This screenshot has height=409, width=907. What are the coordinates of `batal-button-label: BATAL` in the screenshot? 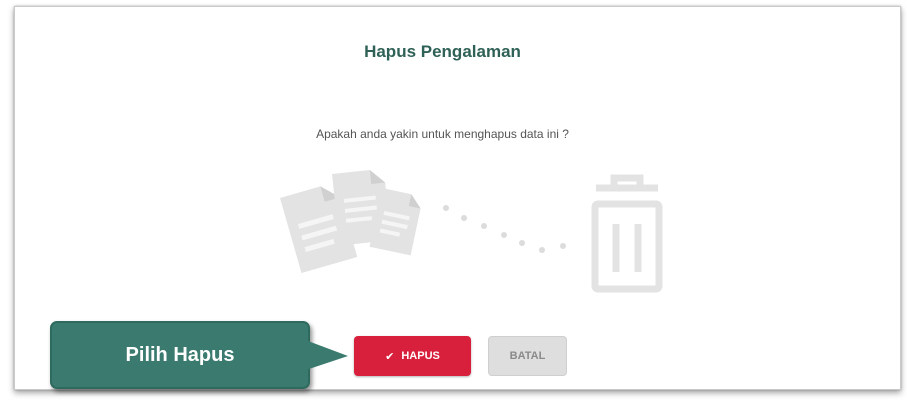 It's located at (527, 356).